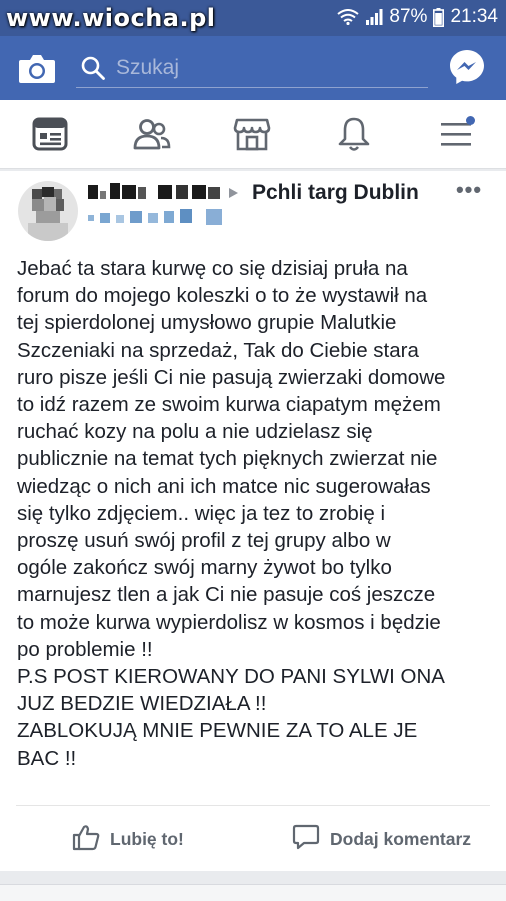 The image size is (506, 901). Describe the element at coordinates (354, 134) in the screenshot. I see `notifications-icon` at that location.